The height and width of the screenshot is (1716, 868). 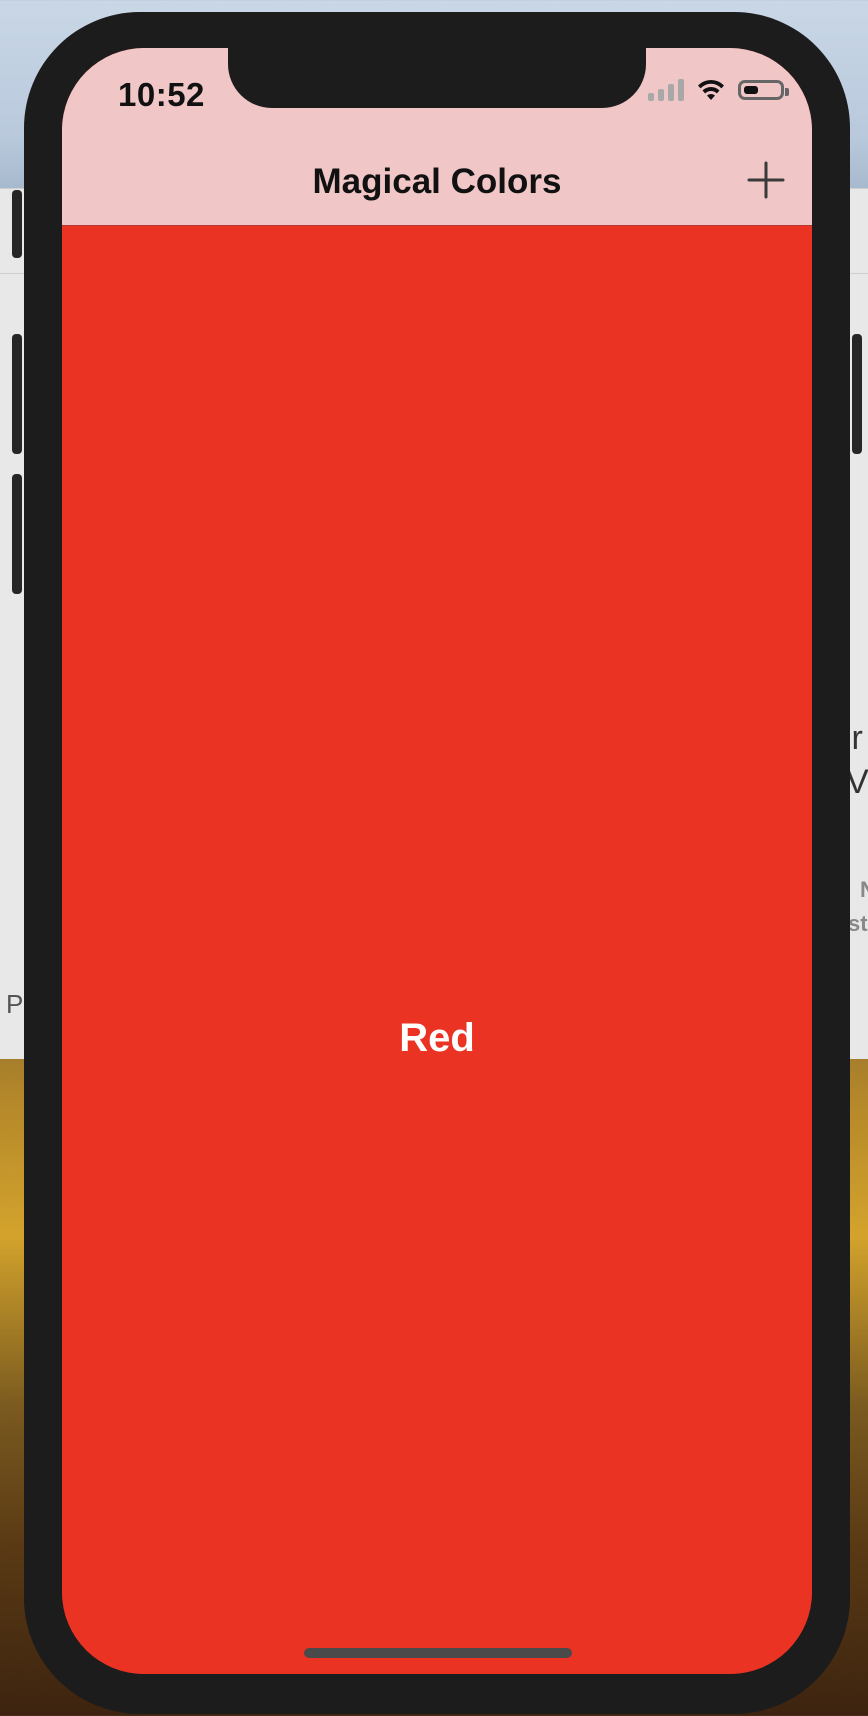 I want to click on device-notch, so click(x=437, y=78).